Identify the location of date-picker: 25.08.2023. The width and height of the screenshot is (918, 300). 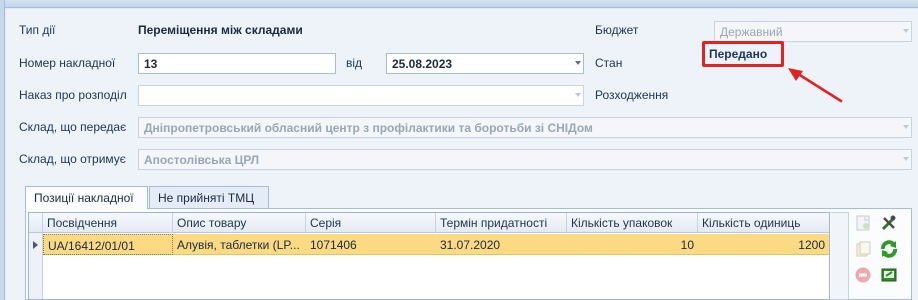
(485, 63).